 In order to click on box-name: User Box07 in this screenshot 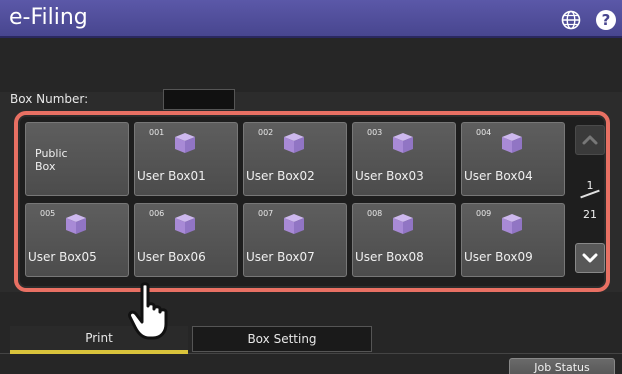, I will do `click(280, 257)`.